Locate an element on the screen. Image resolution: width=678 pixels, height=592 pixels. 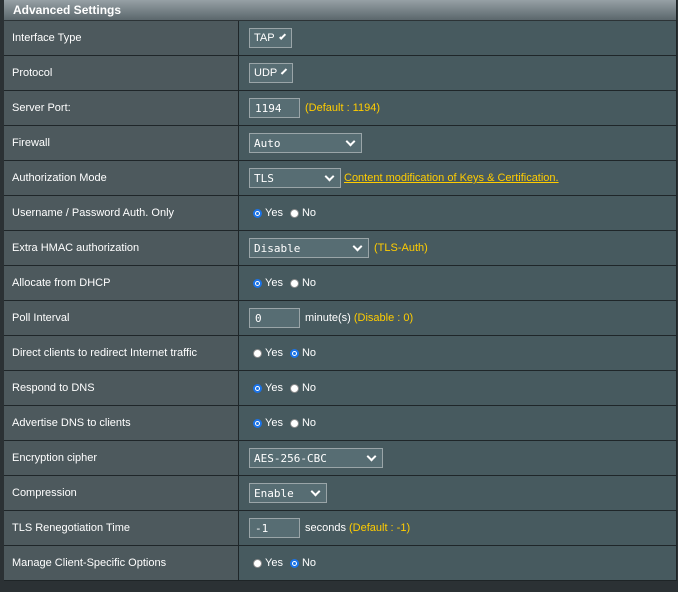
row-allocate-dhcp: Allocate from DHCP Yes No is located at coordinates (340, 283).